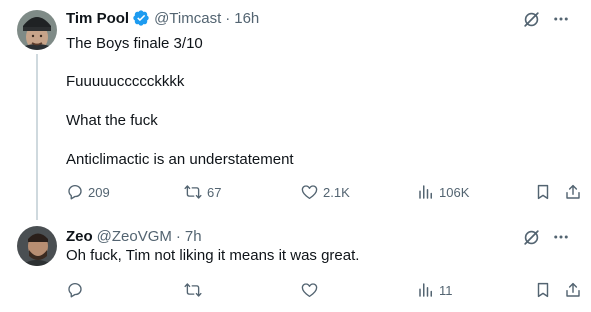 The image size is (591, 312). I want to click on like-button: 2.1K, so click(325, 192).